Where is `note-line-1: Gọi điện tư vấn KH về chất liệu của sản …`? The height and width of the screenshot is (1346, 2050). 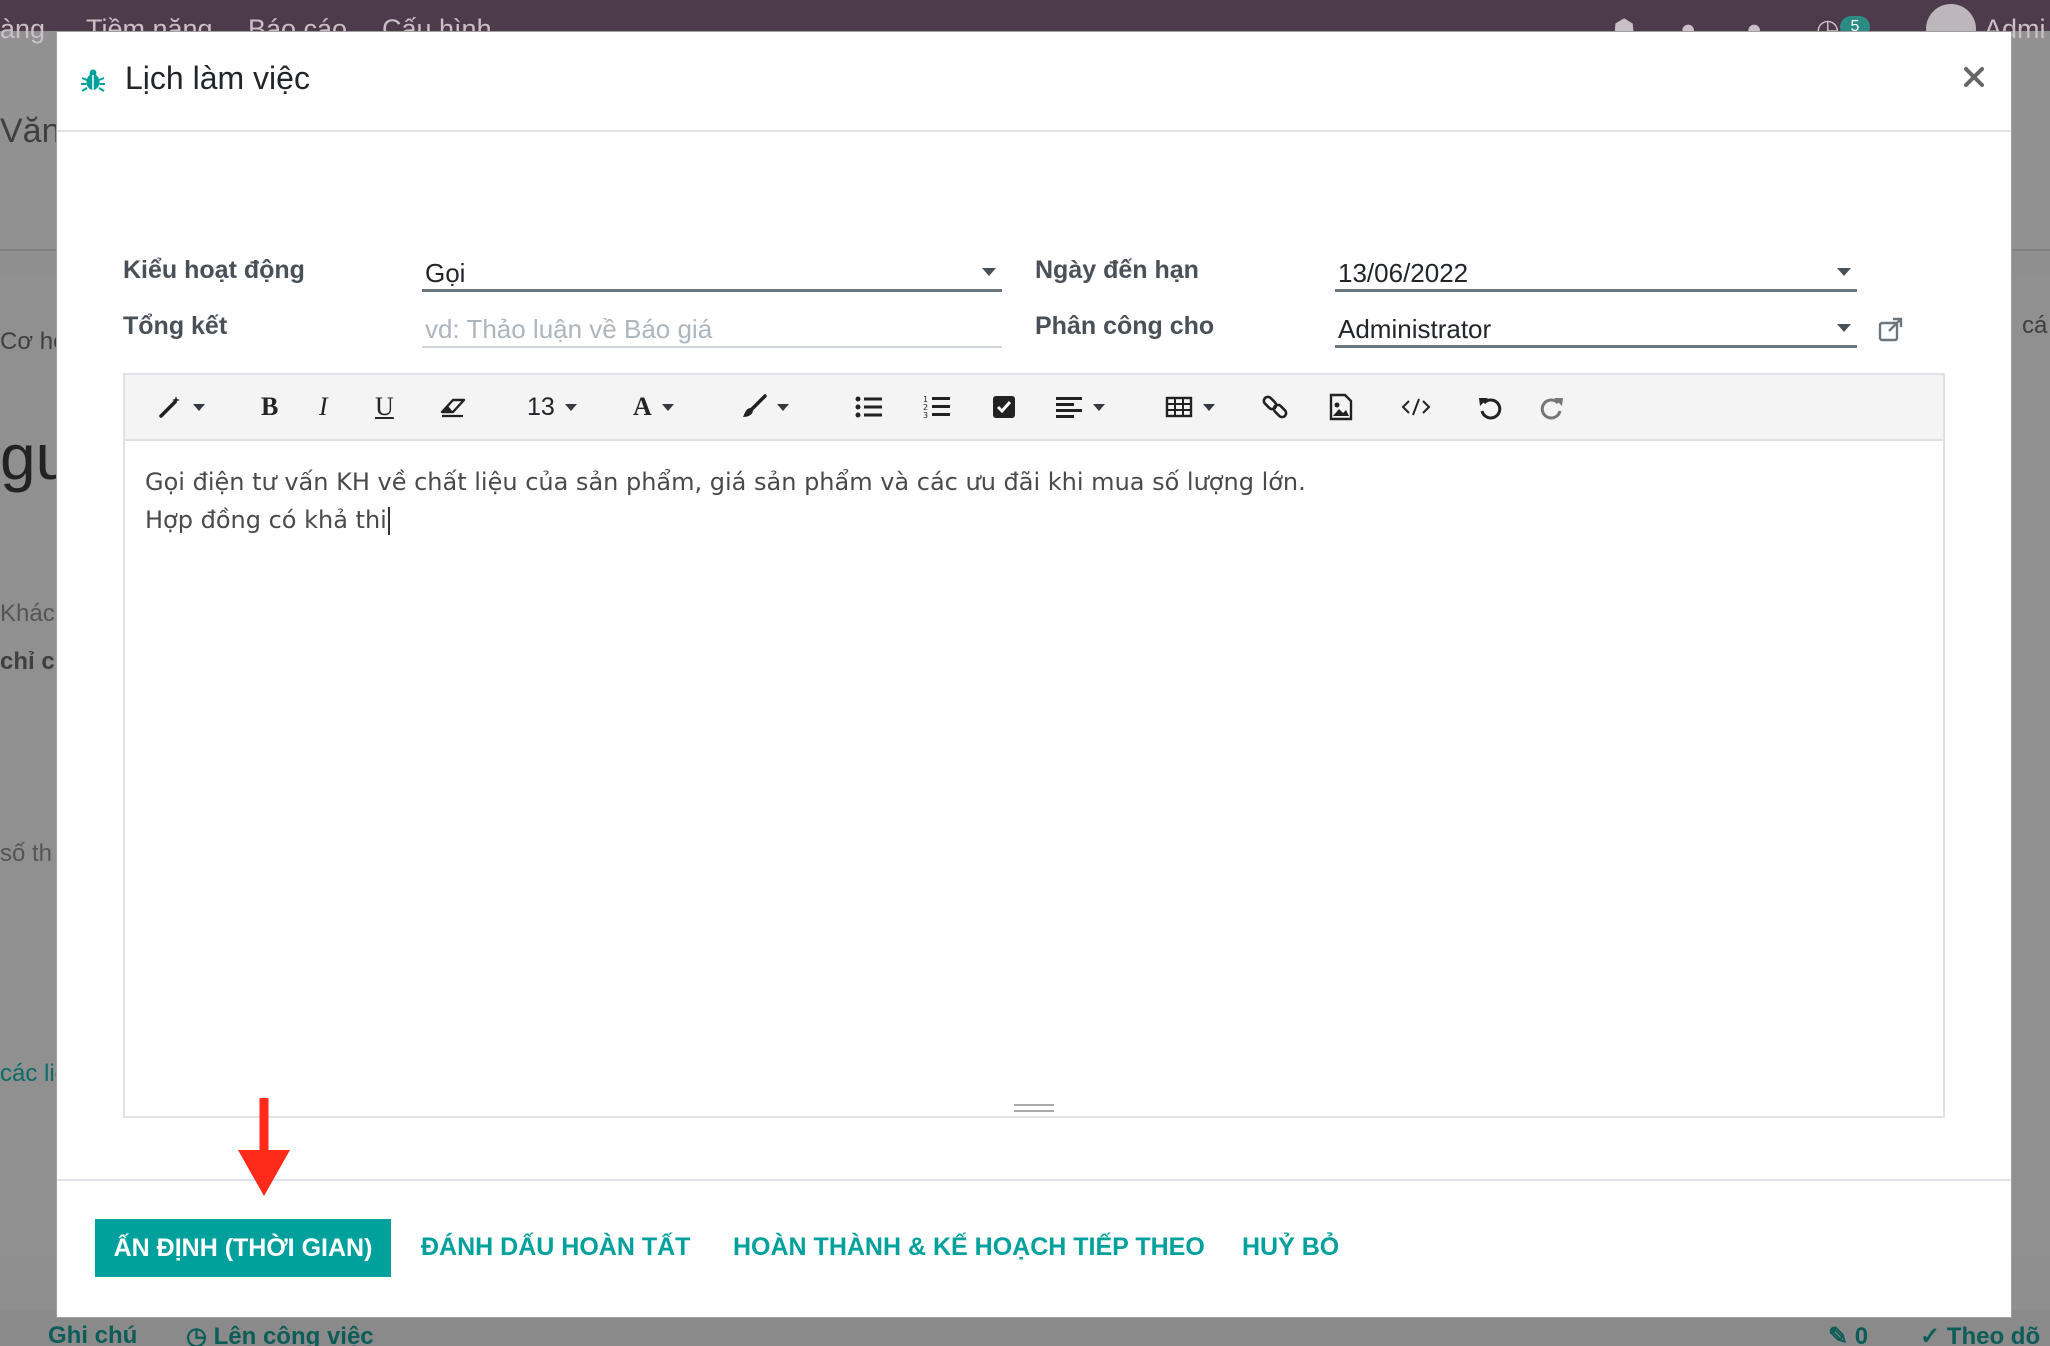 note-line-1: Gọi điện tư vấn KH về chất liệu của sản … is located at coordinates (725, 482).